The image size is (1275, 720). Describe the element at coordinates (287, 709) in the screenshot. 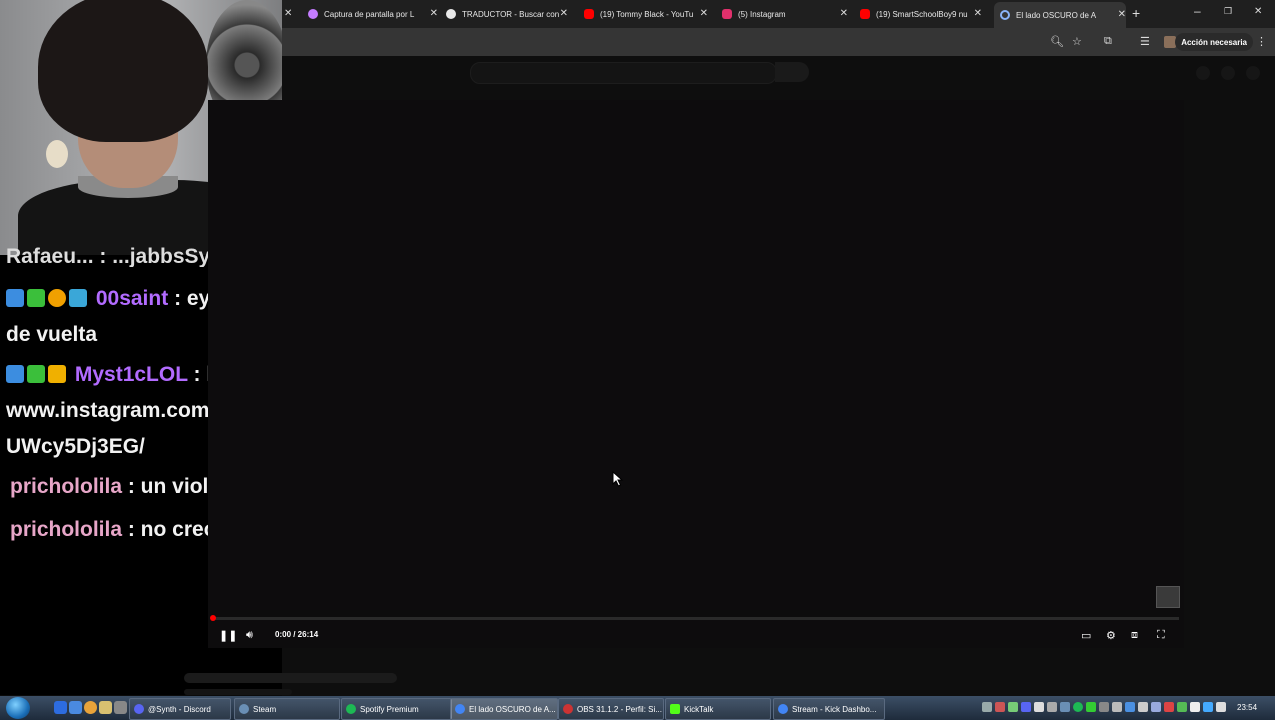

I see `taskbar-item-steam: Steam` at that location.